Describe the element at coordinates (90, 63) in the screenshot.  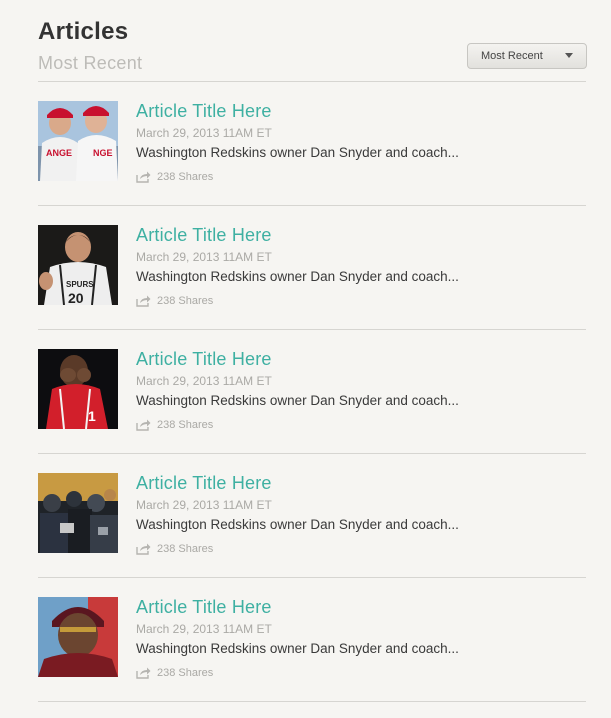
I see `page-subtitle: Most Recent` at that location.